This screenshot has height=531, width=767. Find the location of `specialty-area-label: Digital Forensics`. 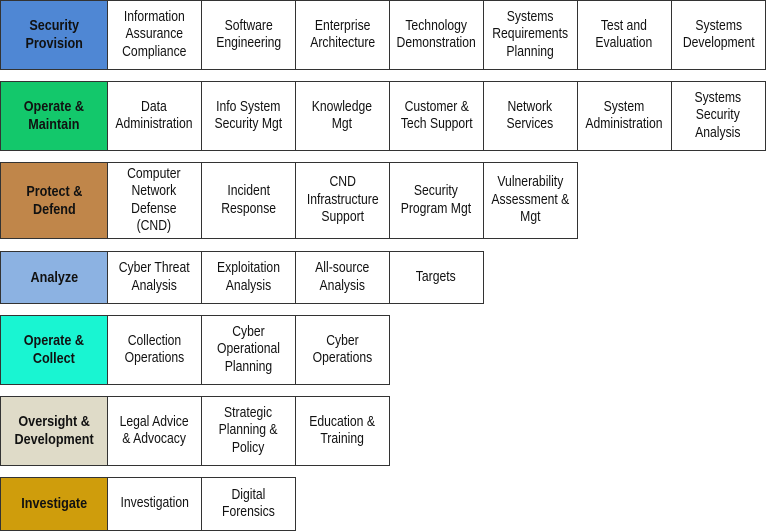

specialty-area-label: Digital Forensics is located at coordinates (248, 503).